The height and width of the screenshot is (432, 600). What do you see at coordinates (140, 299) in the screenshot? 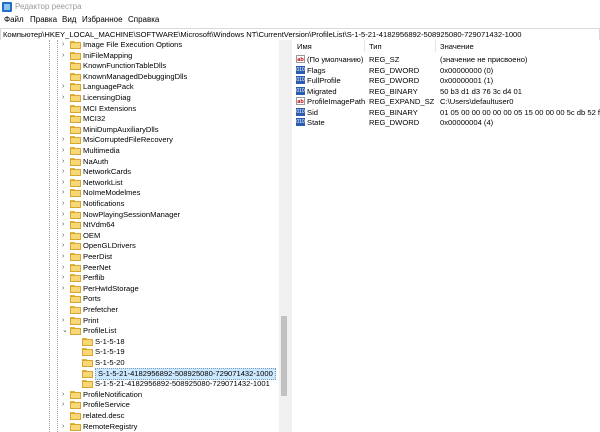
I see `tree-item: Ports` at bounding box center [140, 299].